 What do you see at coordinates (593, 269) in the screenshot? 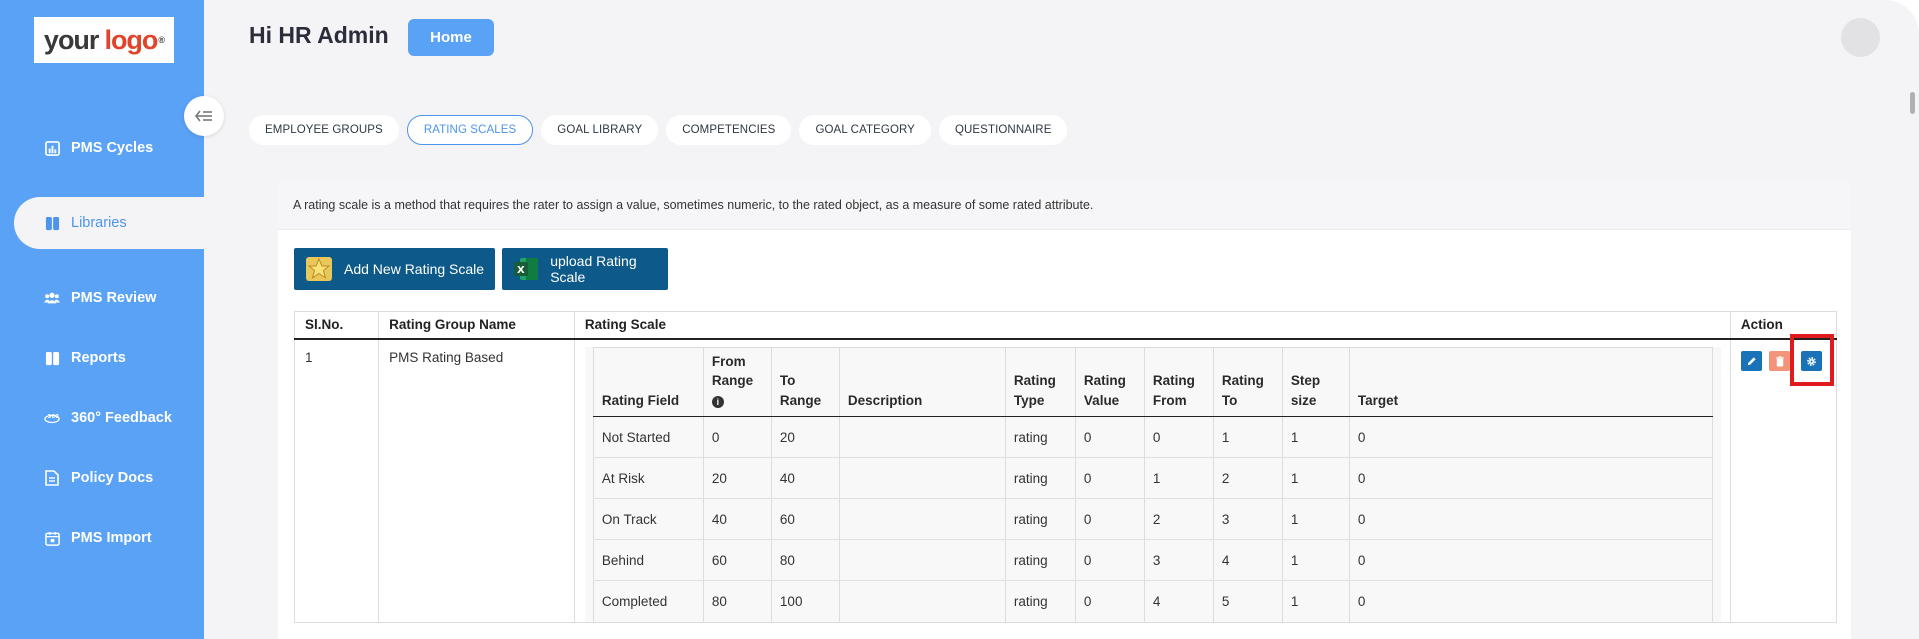
I see `upload-button-label: upload Rating Scale` at bounding box center [593, 269].